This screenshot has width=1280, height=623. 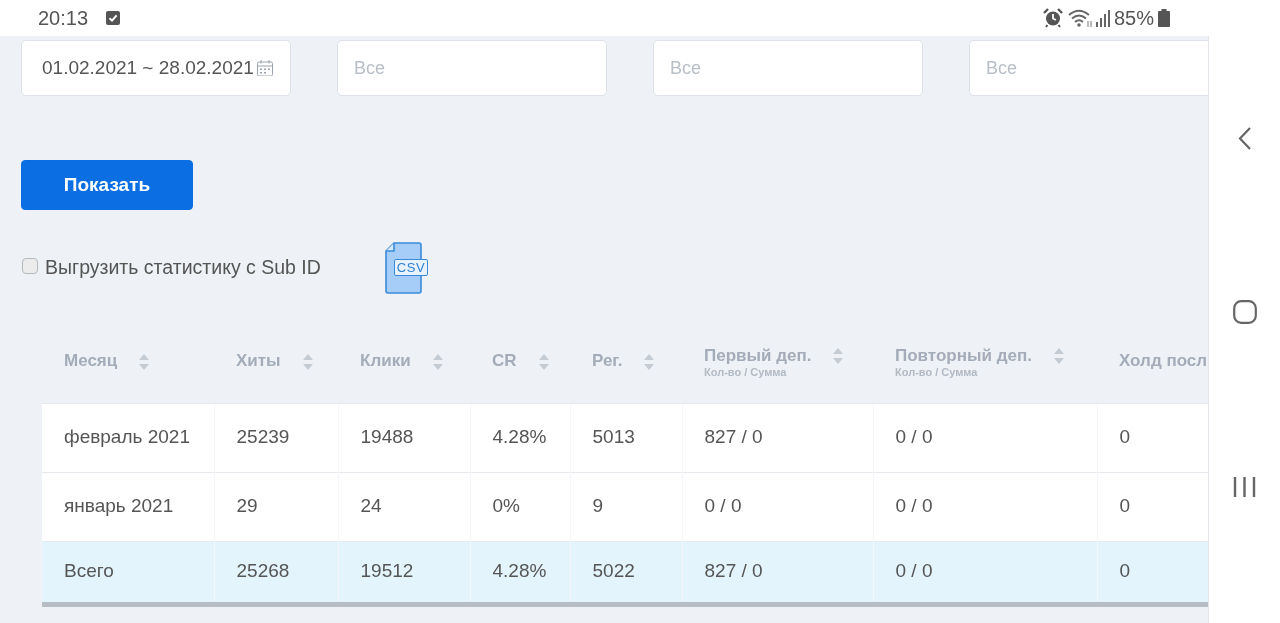 I want to click on column-header: Хиты, so click(x=274, y=361).